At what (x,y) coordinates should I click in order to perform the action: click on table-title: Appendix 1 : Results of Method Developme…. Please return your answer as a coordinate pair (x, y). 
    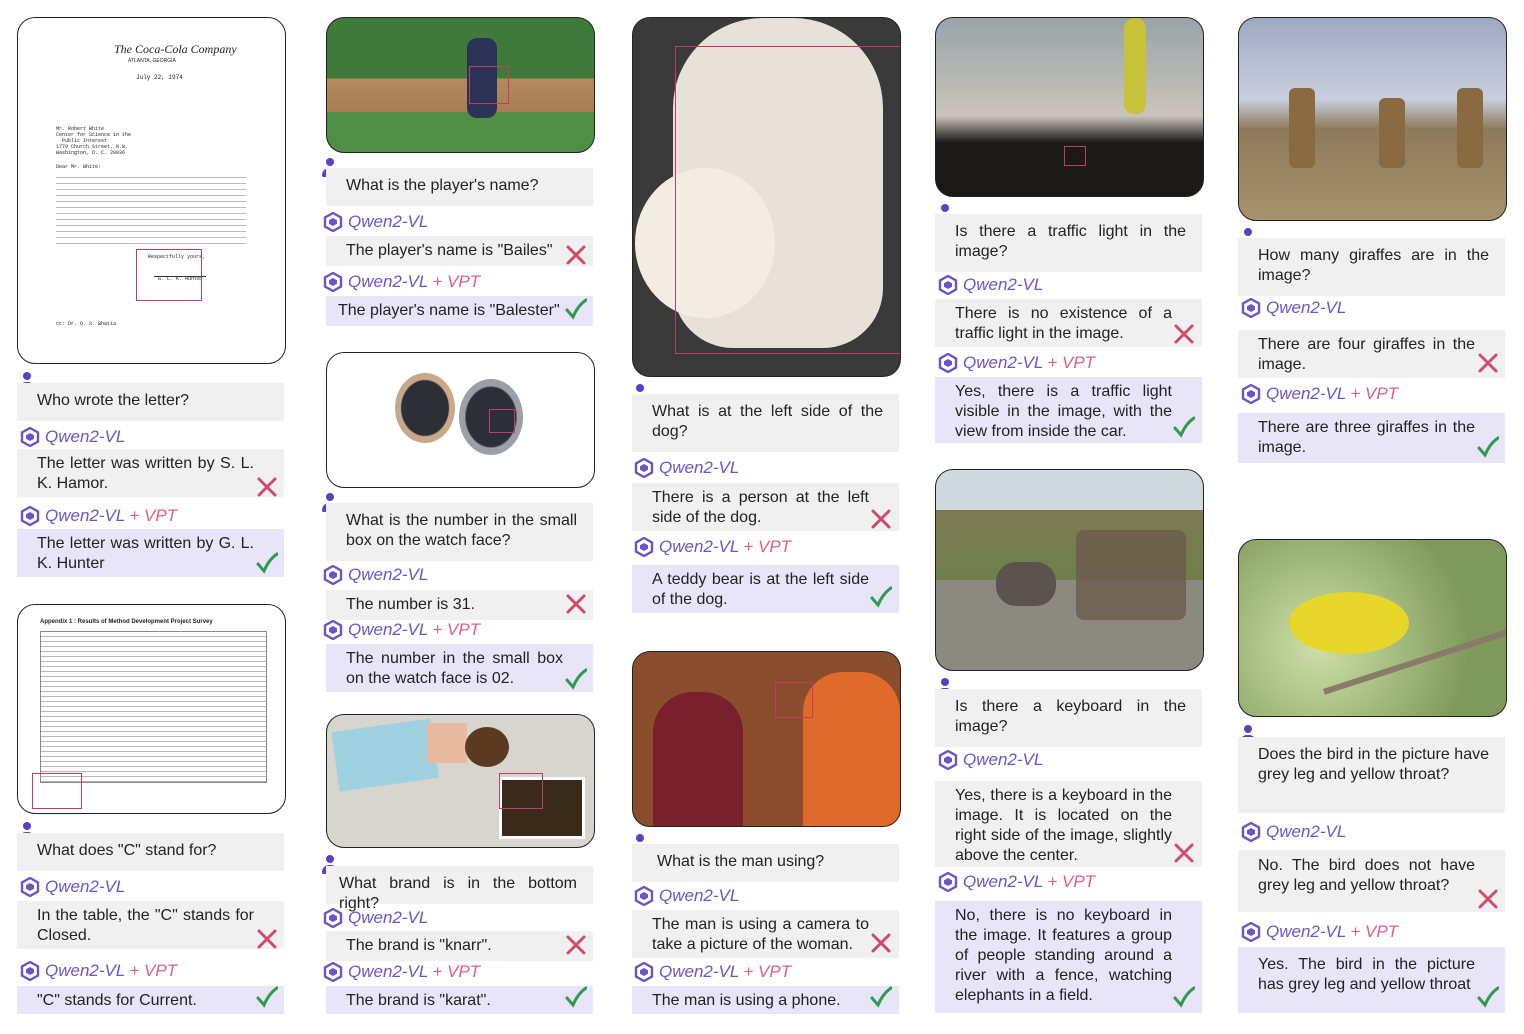
    Looking at the image, I should click on (126, 622).